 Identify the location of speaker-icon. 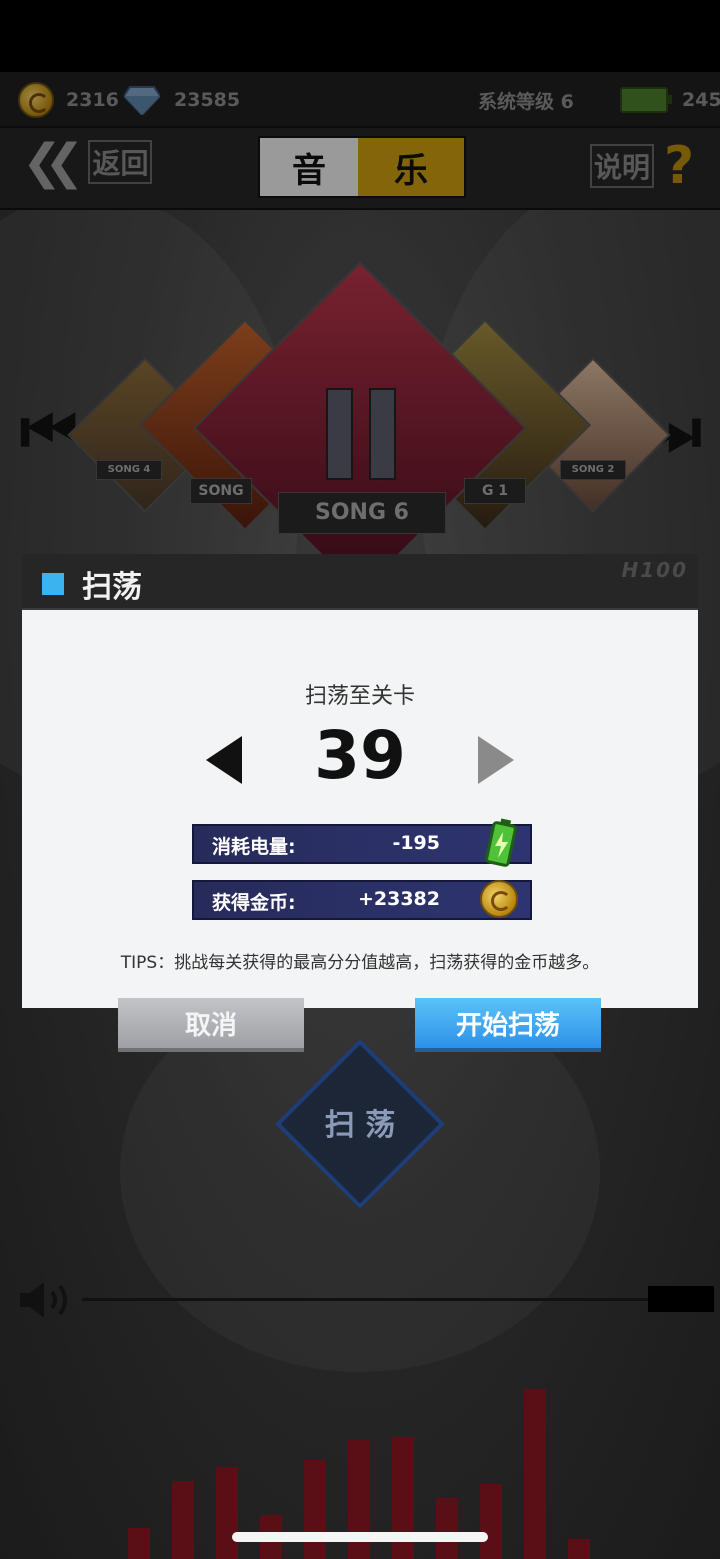
(48, 1300).